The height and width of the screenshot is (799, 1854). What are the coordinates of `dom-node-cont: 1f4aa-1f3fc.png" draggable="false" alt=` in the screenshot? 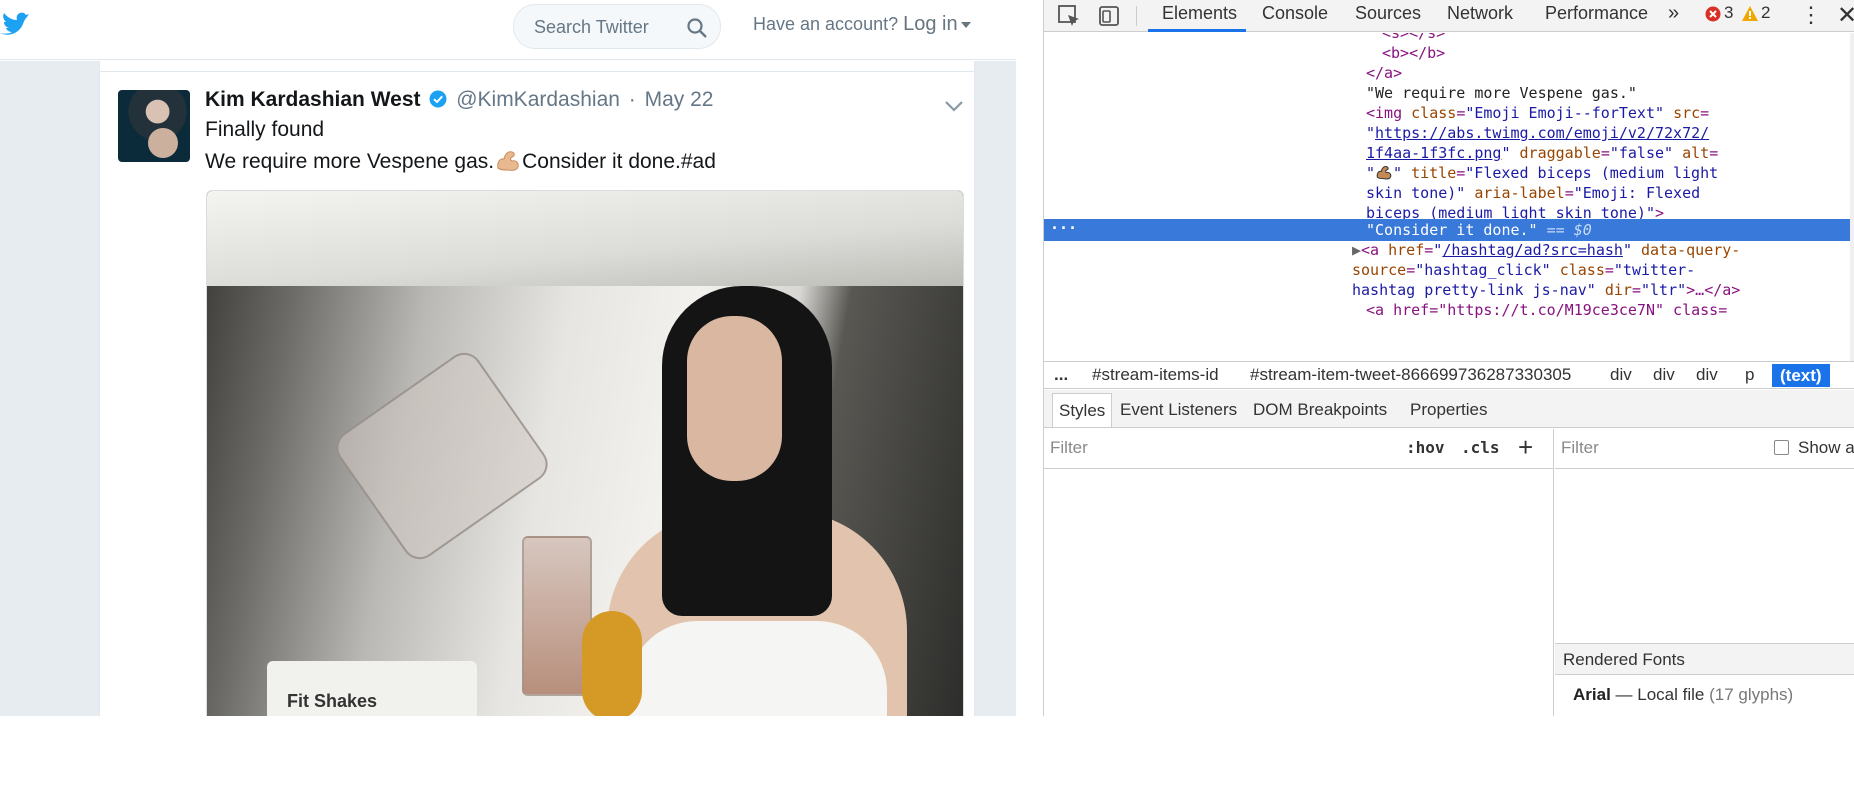 It's located at (1542, 153).